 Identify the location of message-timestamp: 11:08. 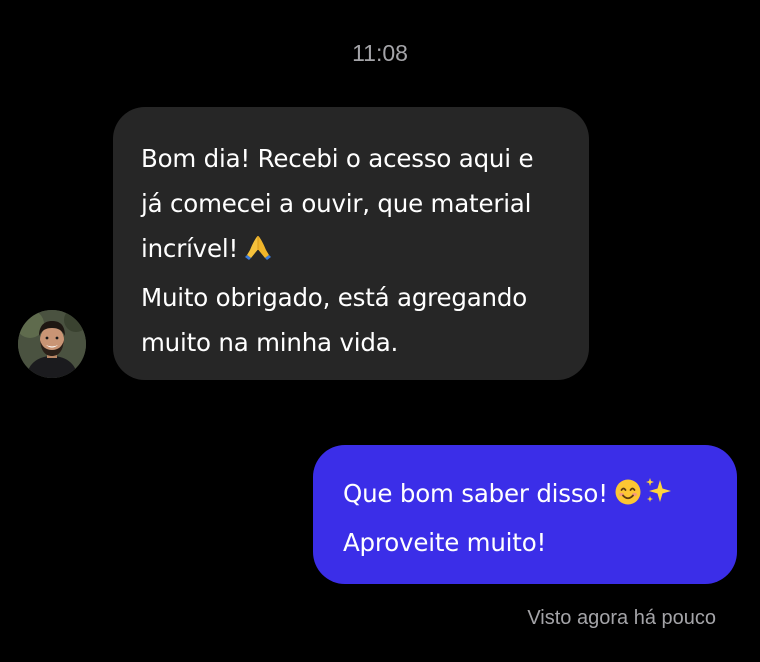
(380, 53).